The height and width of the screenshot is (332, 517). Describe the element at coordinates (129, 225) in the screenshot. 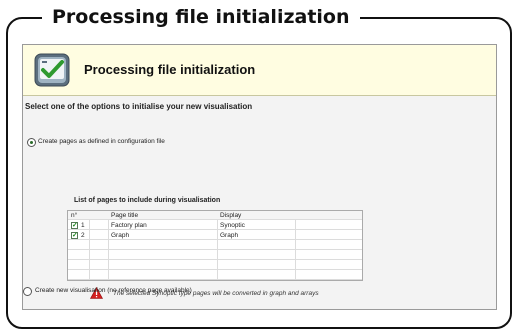

I see `row-title: Factory plan` at that location.